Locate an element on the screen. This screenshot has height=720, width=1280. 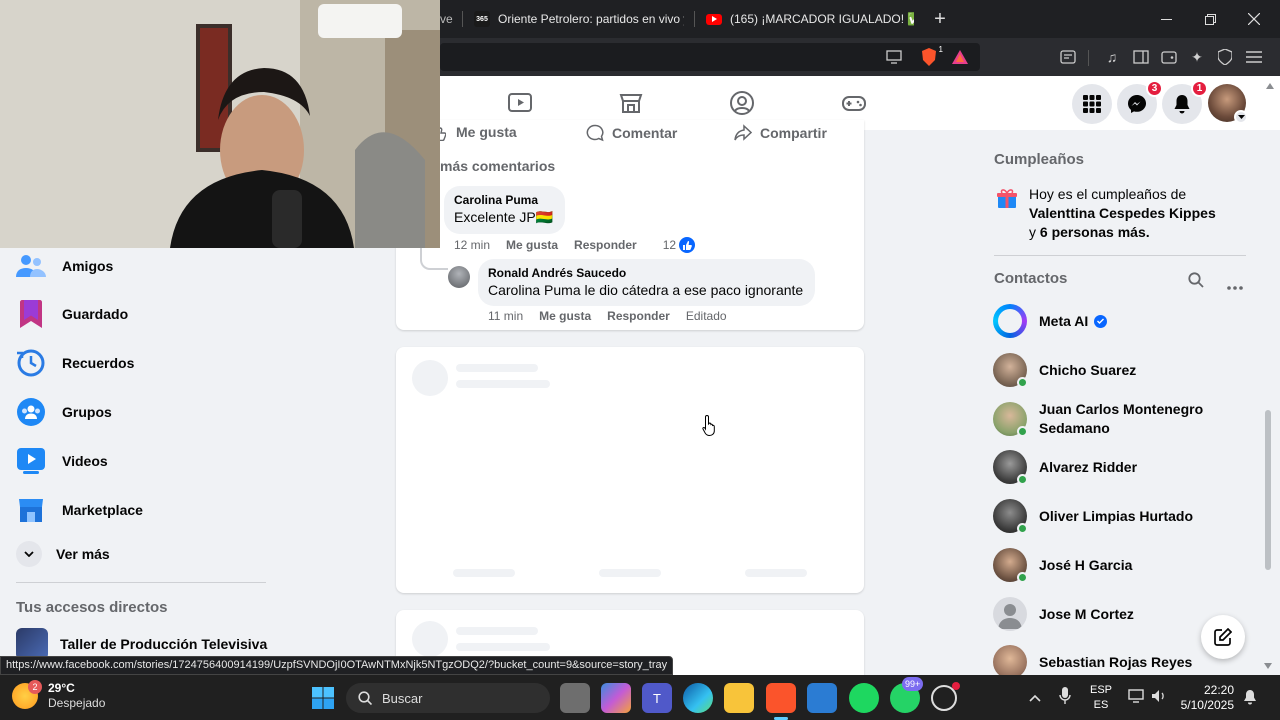
restore-button is located at coordinates (1210, 19).